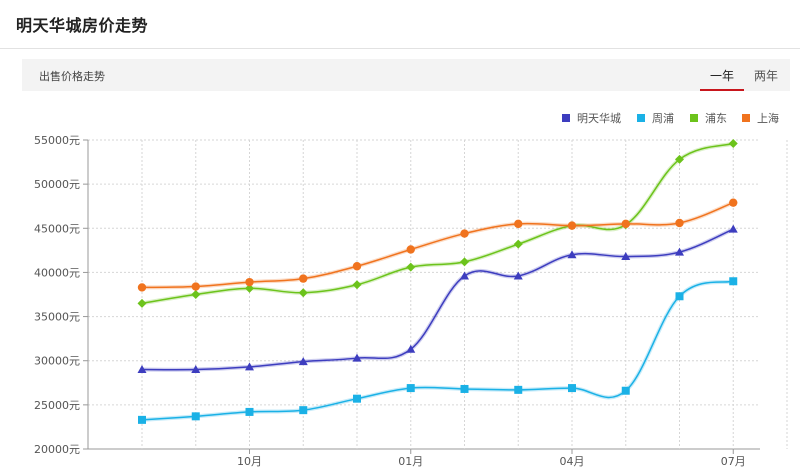 The width and height of the screenshot is (800, 473). Describe the element at coordinates (57, 272) in the screenshot. I see `y-tick-label: 40000元` at that location.